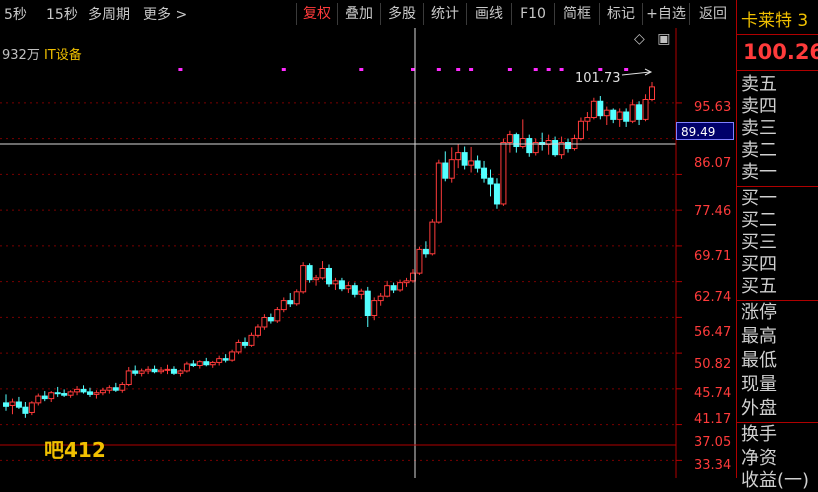 The height and width of the screenshot is (492, 818). I want to click on extra-row: 收益(一), so click(775, 480).